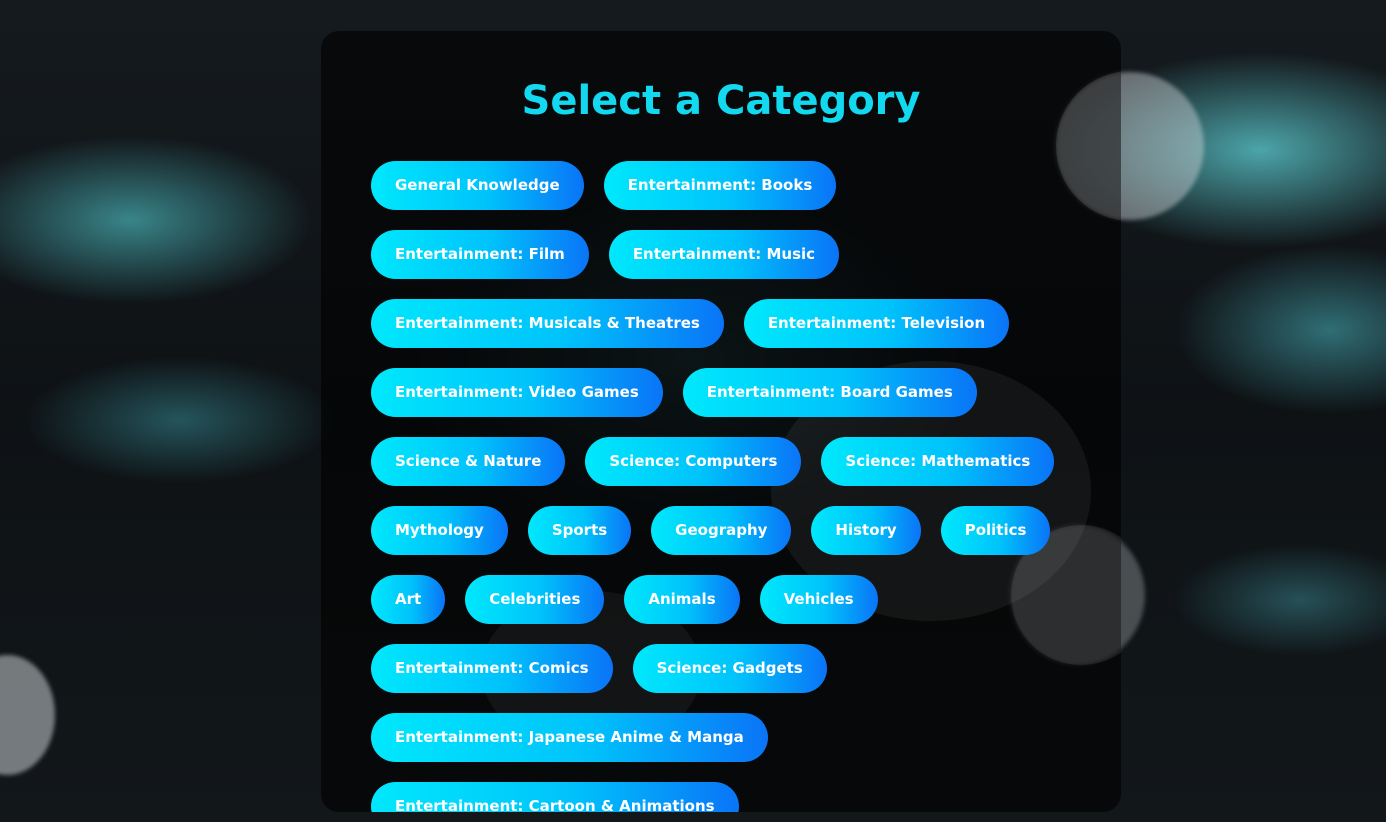 Image resolution: width=1386 pixels, height=822 pixels. Describe the element at coordinates (876, 323) in the screenshot. I see `category-button-entertainment-television: Entertainment: Television` at that location.